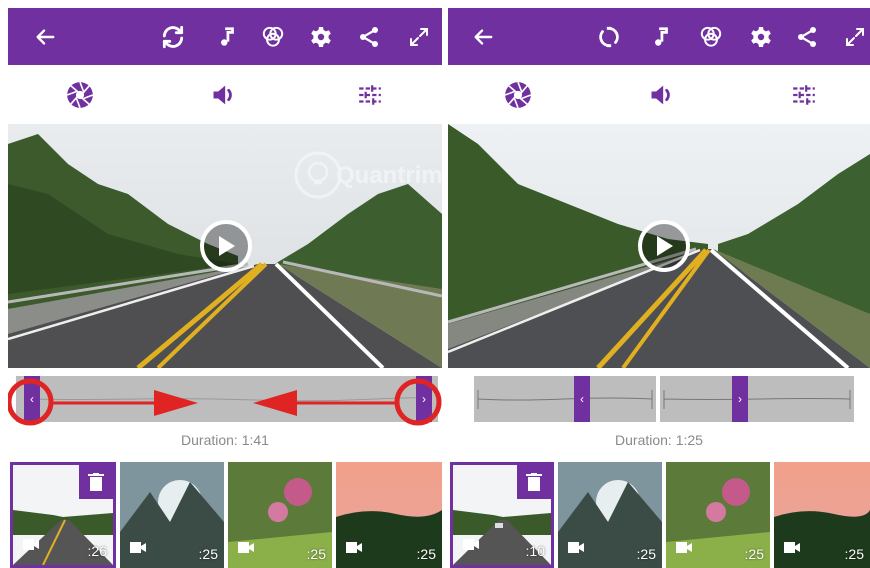 The image size is (870, 568). I want to click on watermark-text: Quantrimang, so click(389, 175).